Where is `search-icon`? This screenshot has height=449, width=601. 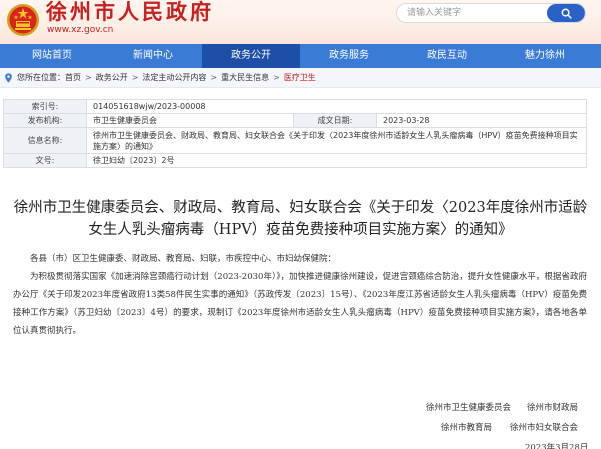 search-icon is located at coordinates (566, 13).